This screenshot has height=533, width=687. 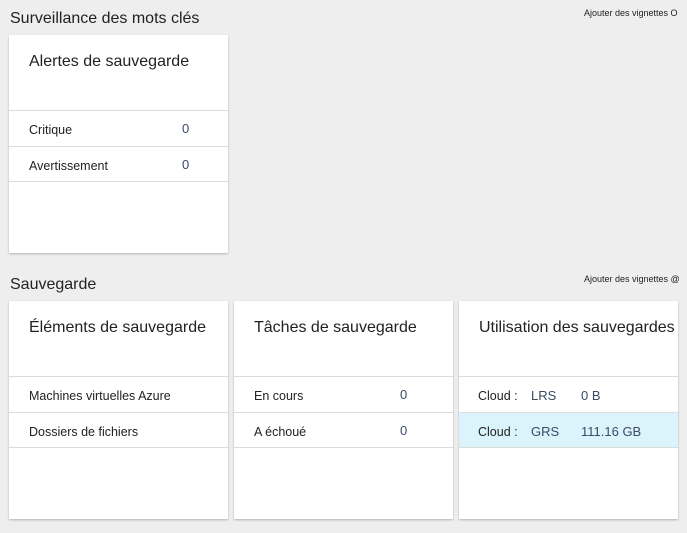 What do you see at coordinates (51, 130) in the screenshot?
I see `row-label: Critique` at bounding box center [51, 130].